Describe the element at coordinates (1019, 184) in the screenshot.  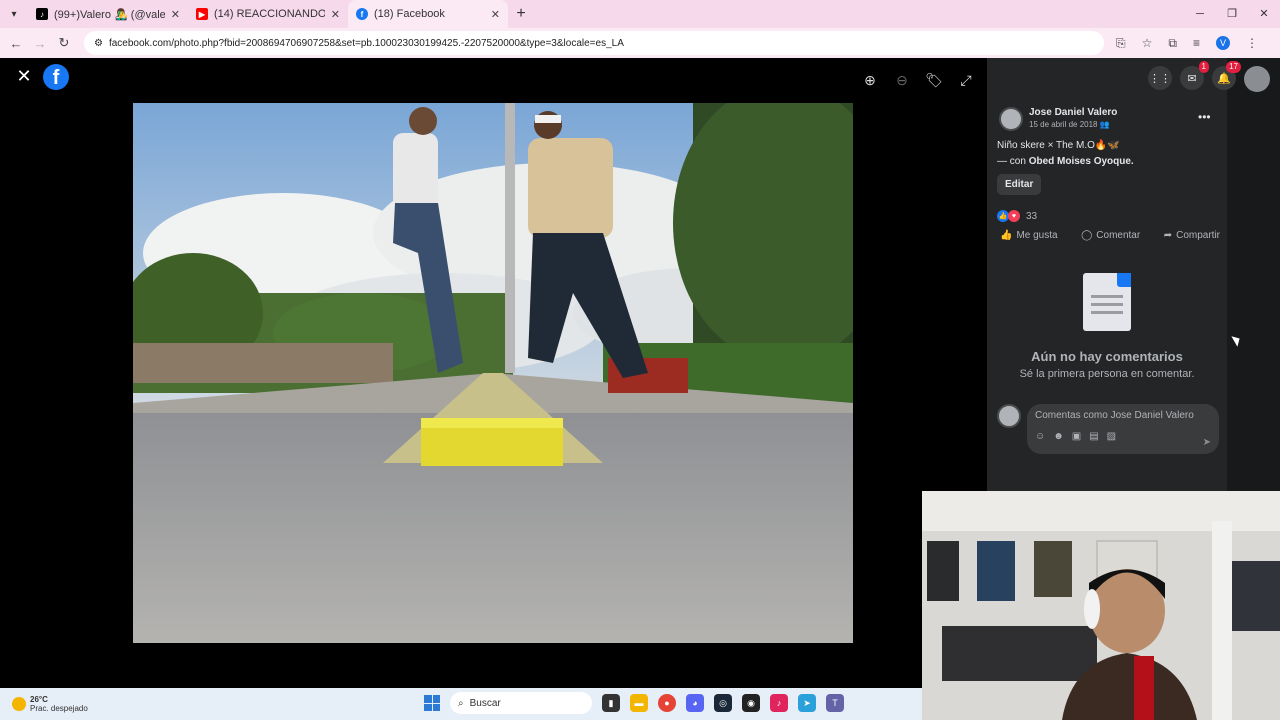
I see `edit-button: Editar` at that location.